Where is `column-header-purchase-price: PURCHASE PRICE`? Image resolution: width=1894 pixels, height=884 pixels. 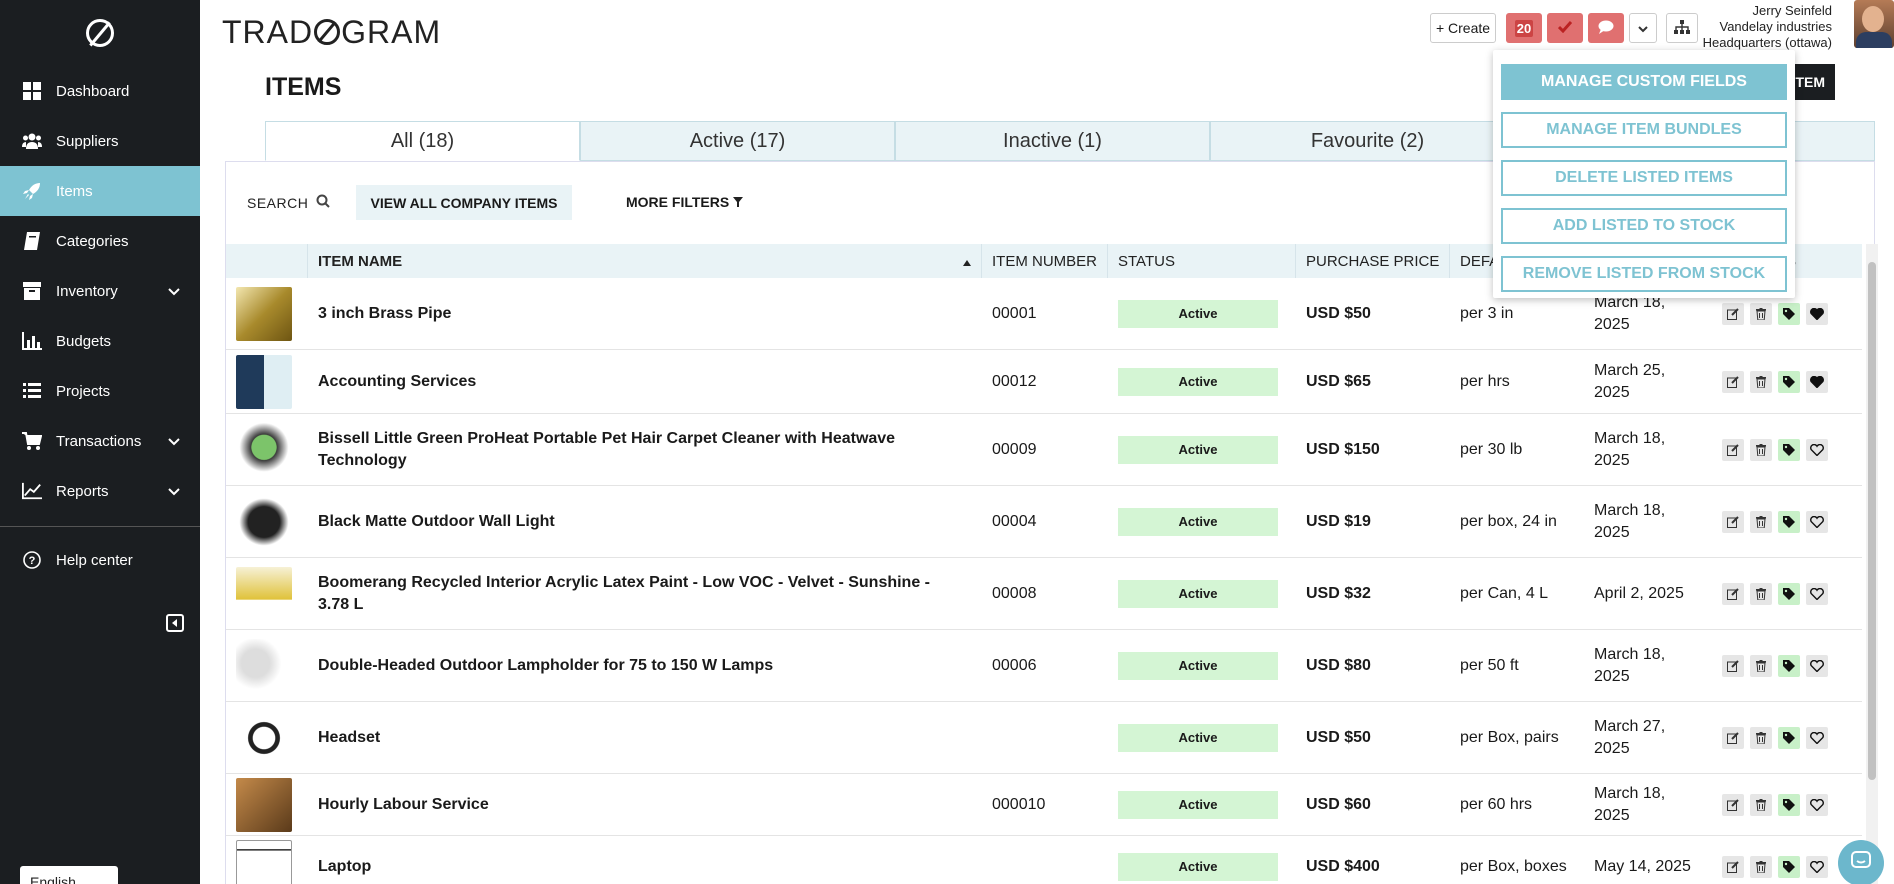
column-header-purchase-price: PURCHASE PRICE is located at coordinates (1373, 261).